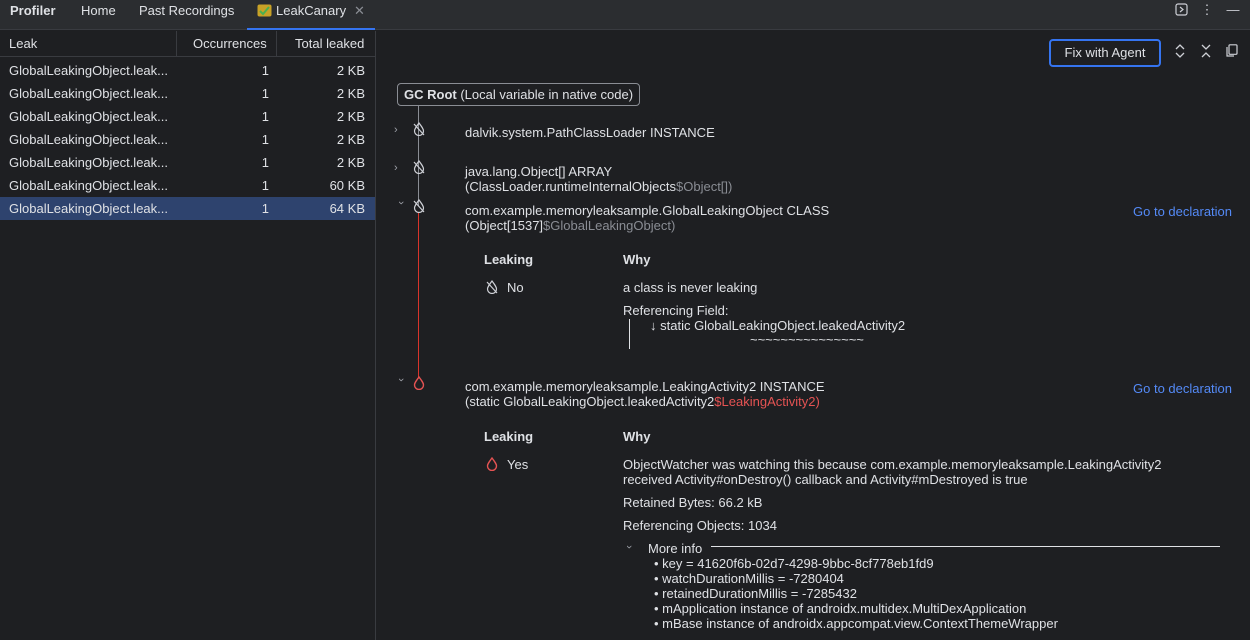 The width and height of the screenshot is (1250, 640). Describe the element at coordinates (965, 546) in the screenshot. I see `more-info-divider` at that location.